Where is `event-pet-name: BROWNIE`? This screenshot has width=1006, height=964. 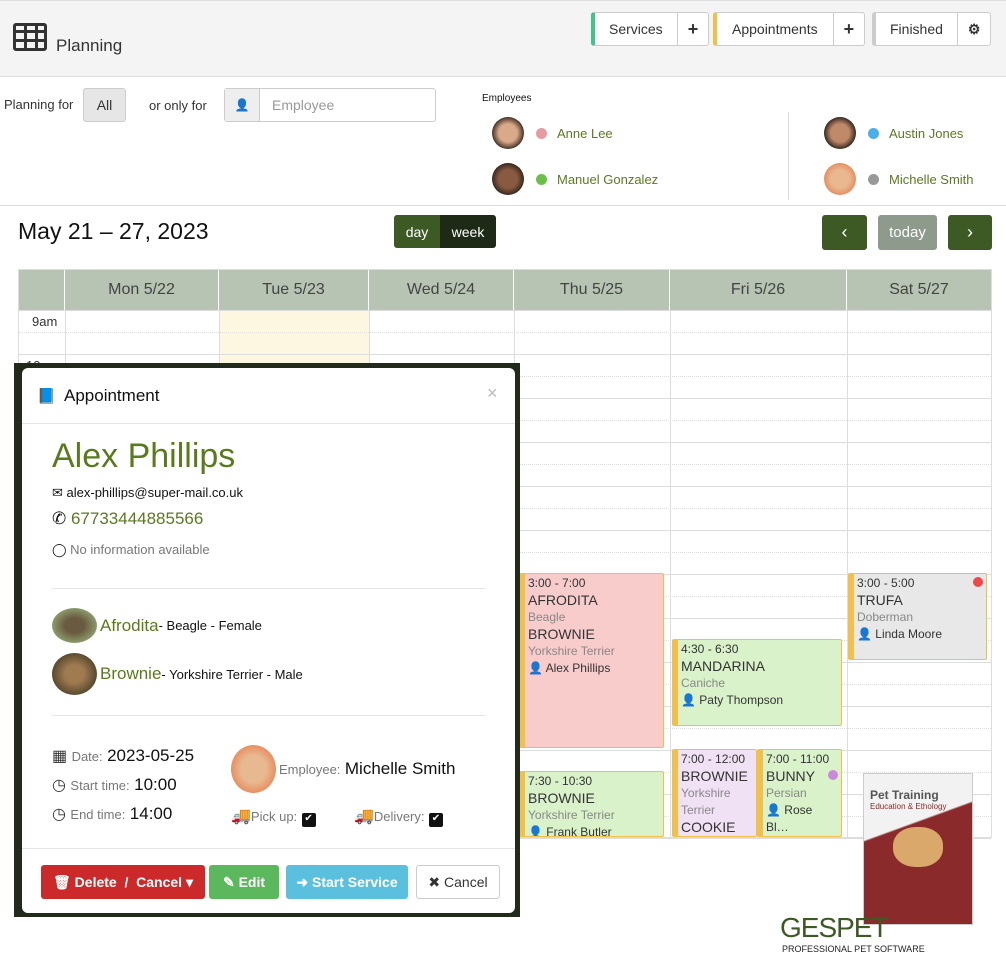
event-pet-name: BROWNIE is located at coordinates (561, 634).